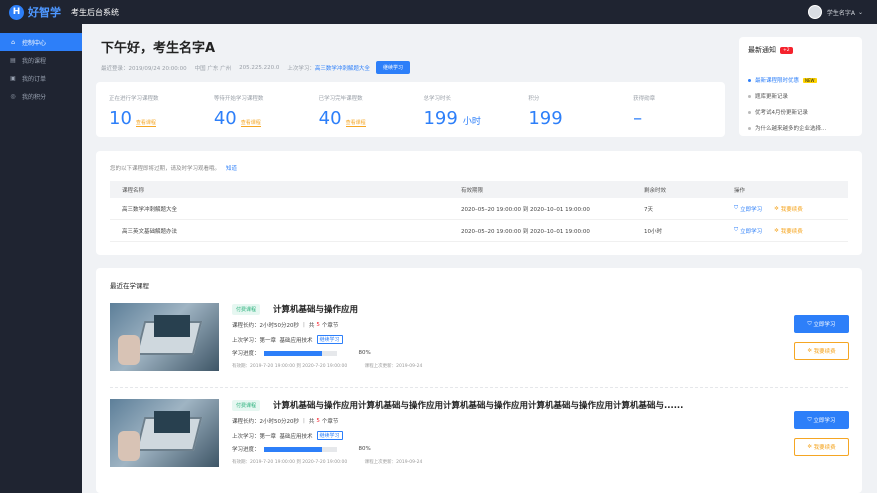  Describe the element at coordinates (479, 387) in the screenshot. I see `divider` at that location.